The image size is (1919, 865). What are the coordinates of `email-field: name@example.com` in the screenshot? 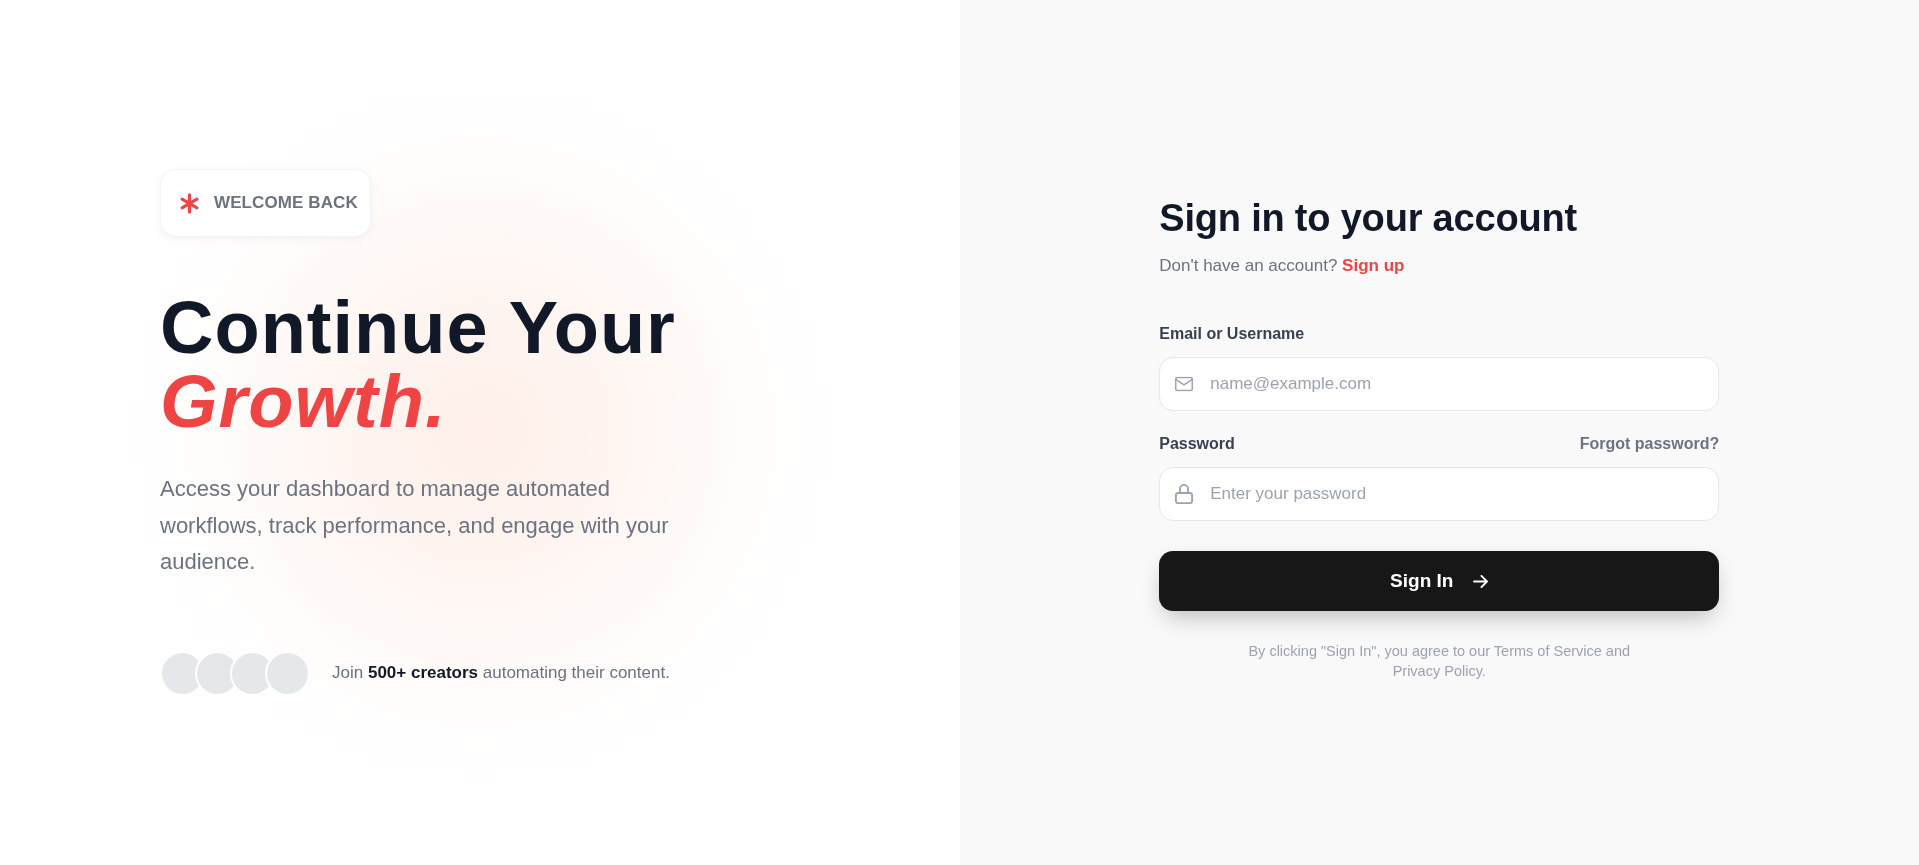 It's located at (1439, 384).